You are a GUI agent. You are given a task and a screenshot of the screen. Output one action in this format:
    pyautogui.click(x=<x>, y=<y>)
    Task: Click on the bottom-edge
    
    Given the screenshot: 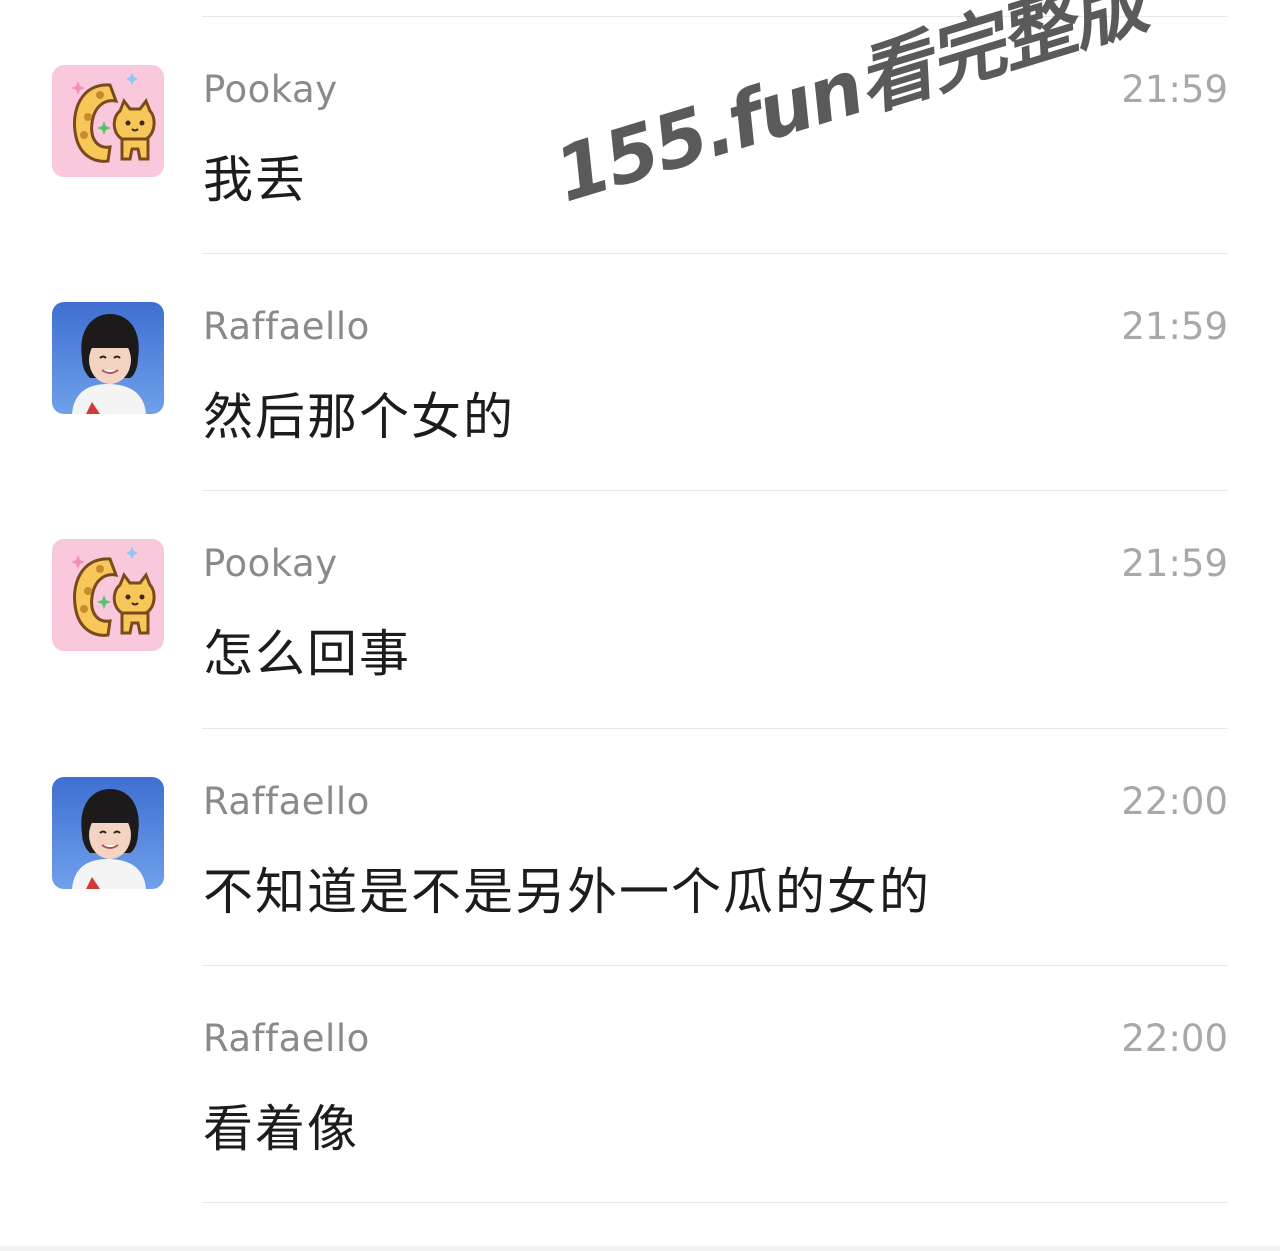 What is the action you would take?
    pyautogui.click(x=640, y=1248)
    